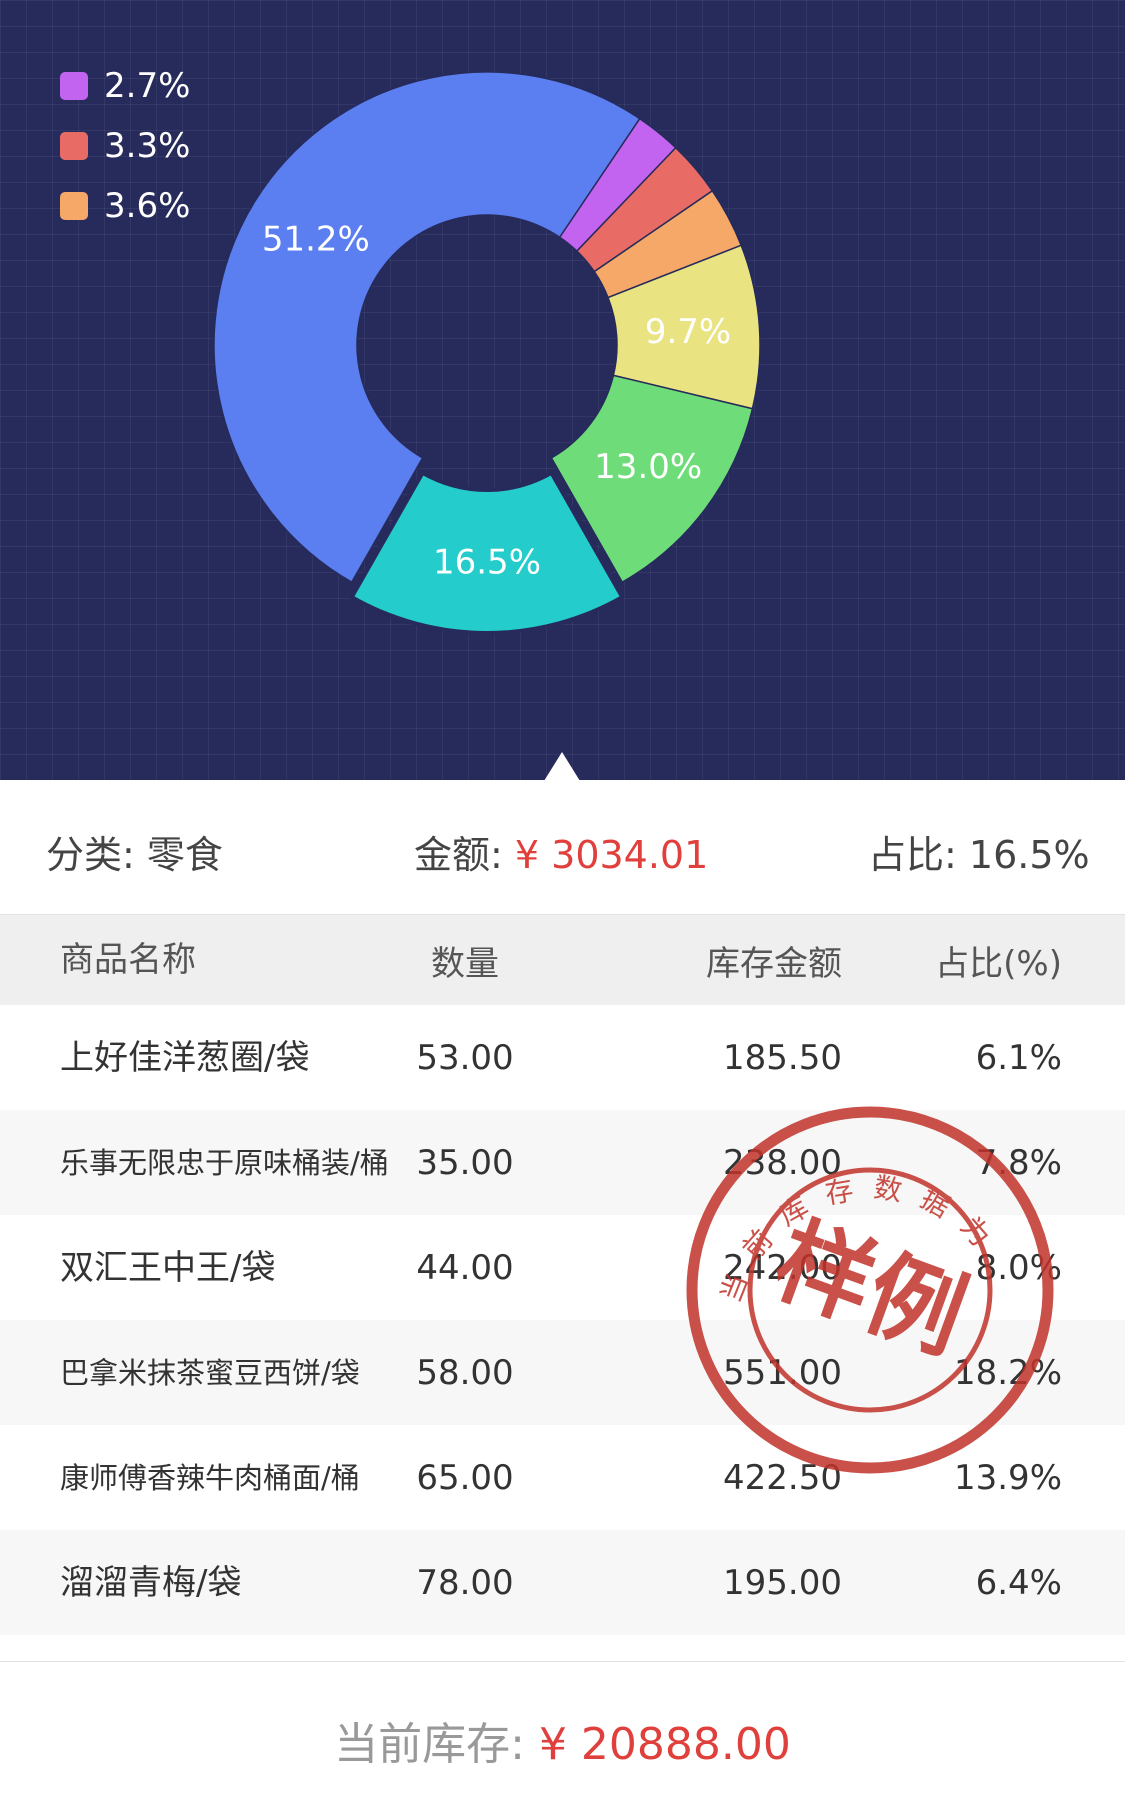  I want to click on amount-label: 金额:, so click(464, 855).